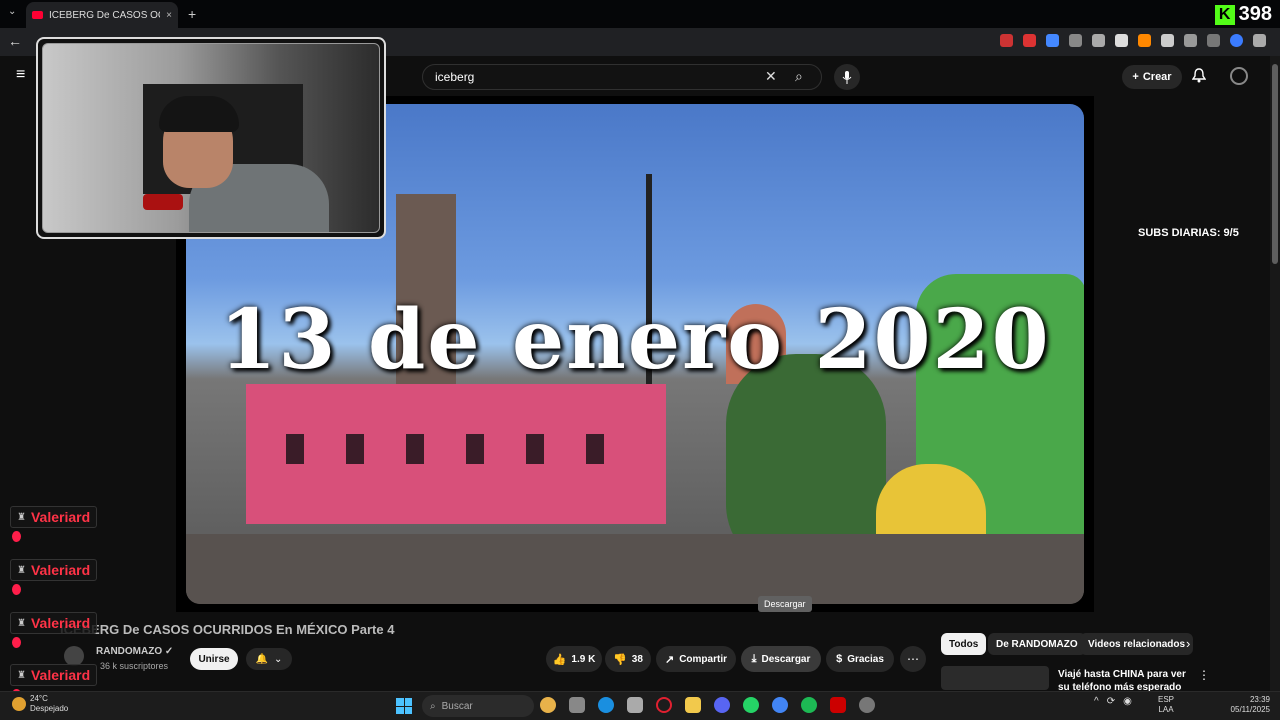 Image resolution: width=1280 pixels, height=720 pixels. I want to click on recommendation-menu-icon: ⋮, so click(1204, 675).